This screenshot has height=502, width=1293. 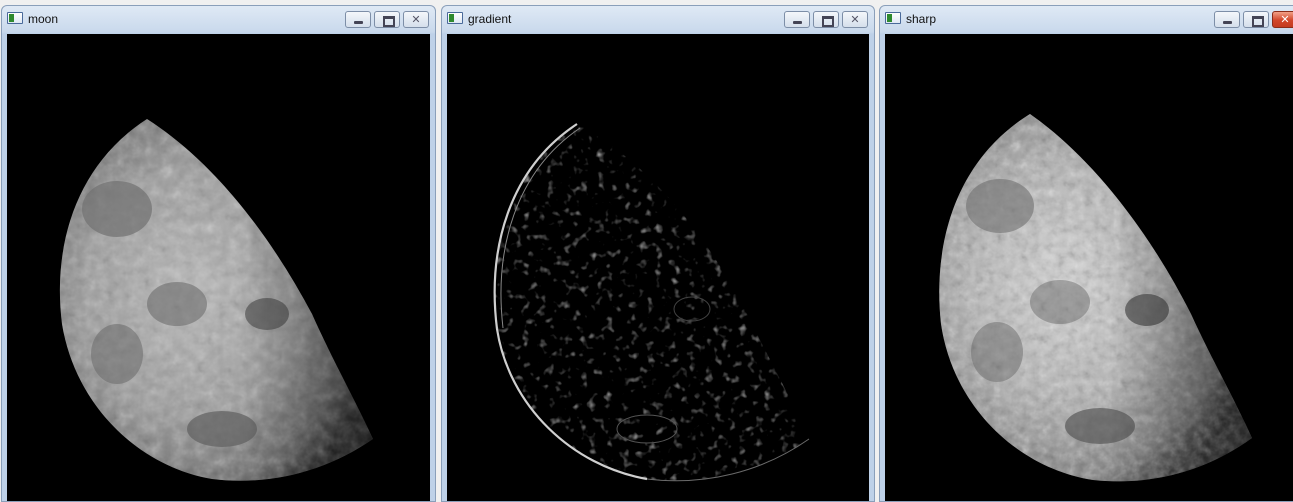 What do you see at coordinates (921, 19) in the screenshot?
I see `window-title: sharp` at bounding box center [921, 19].